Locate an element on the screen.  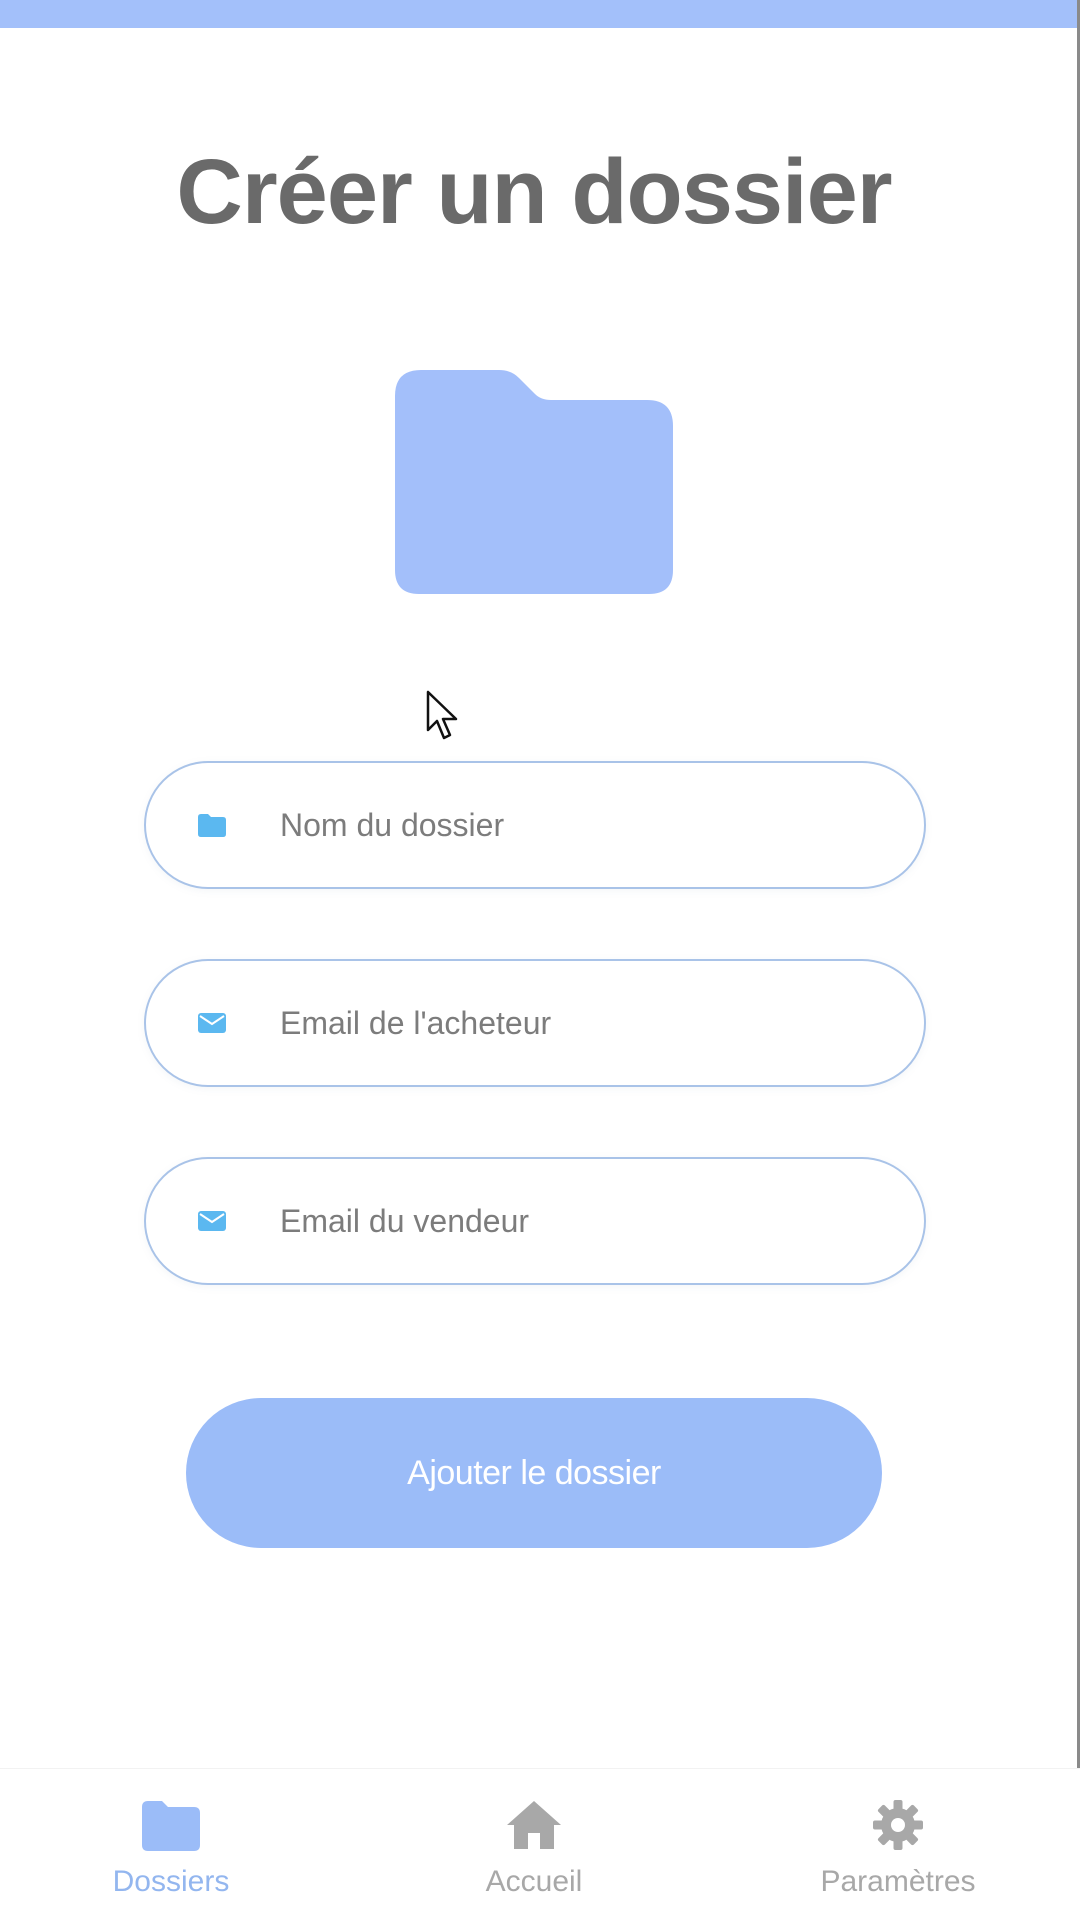
tab-parametres: Paramètres is located at coordinates (898, 1844).